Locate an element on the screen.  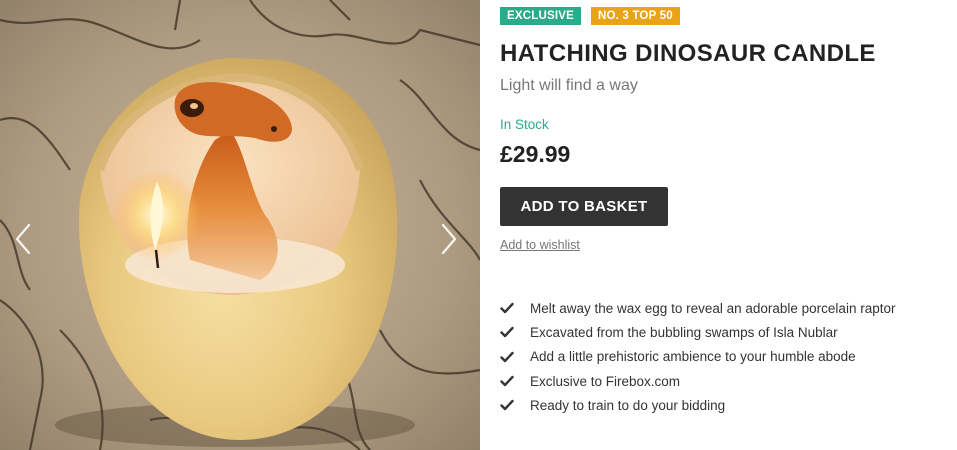
feature-item: Exclusive to Firebox.com is located at coordinates (697, 381).